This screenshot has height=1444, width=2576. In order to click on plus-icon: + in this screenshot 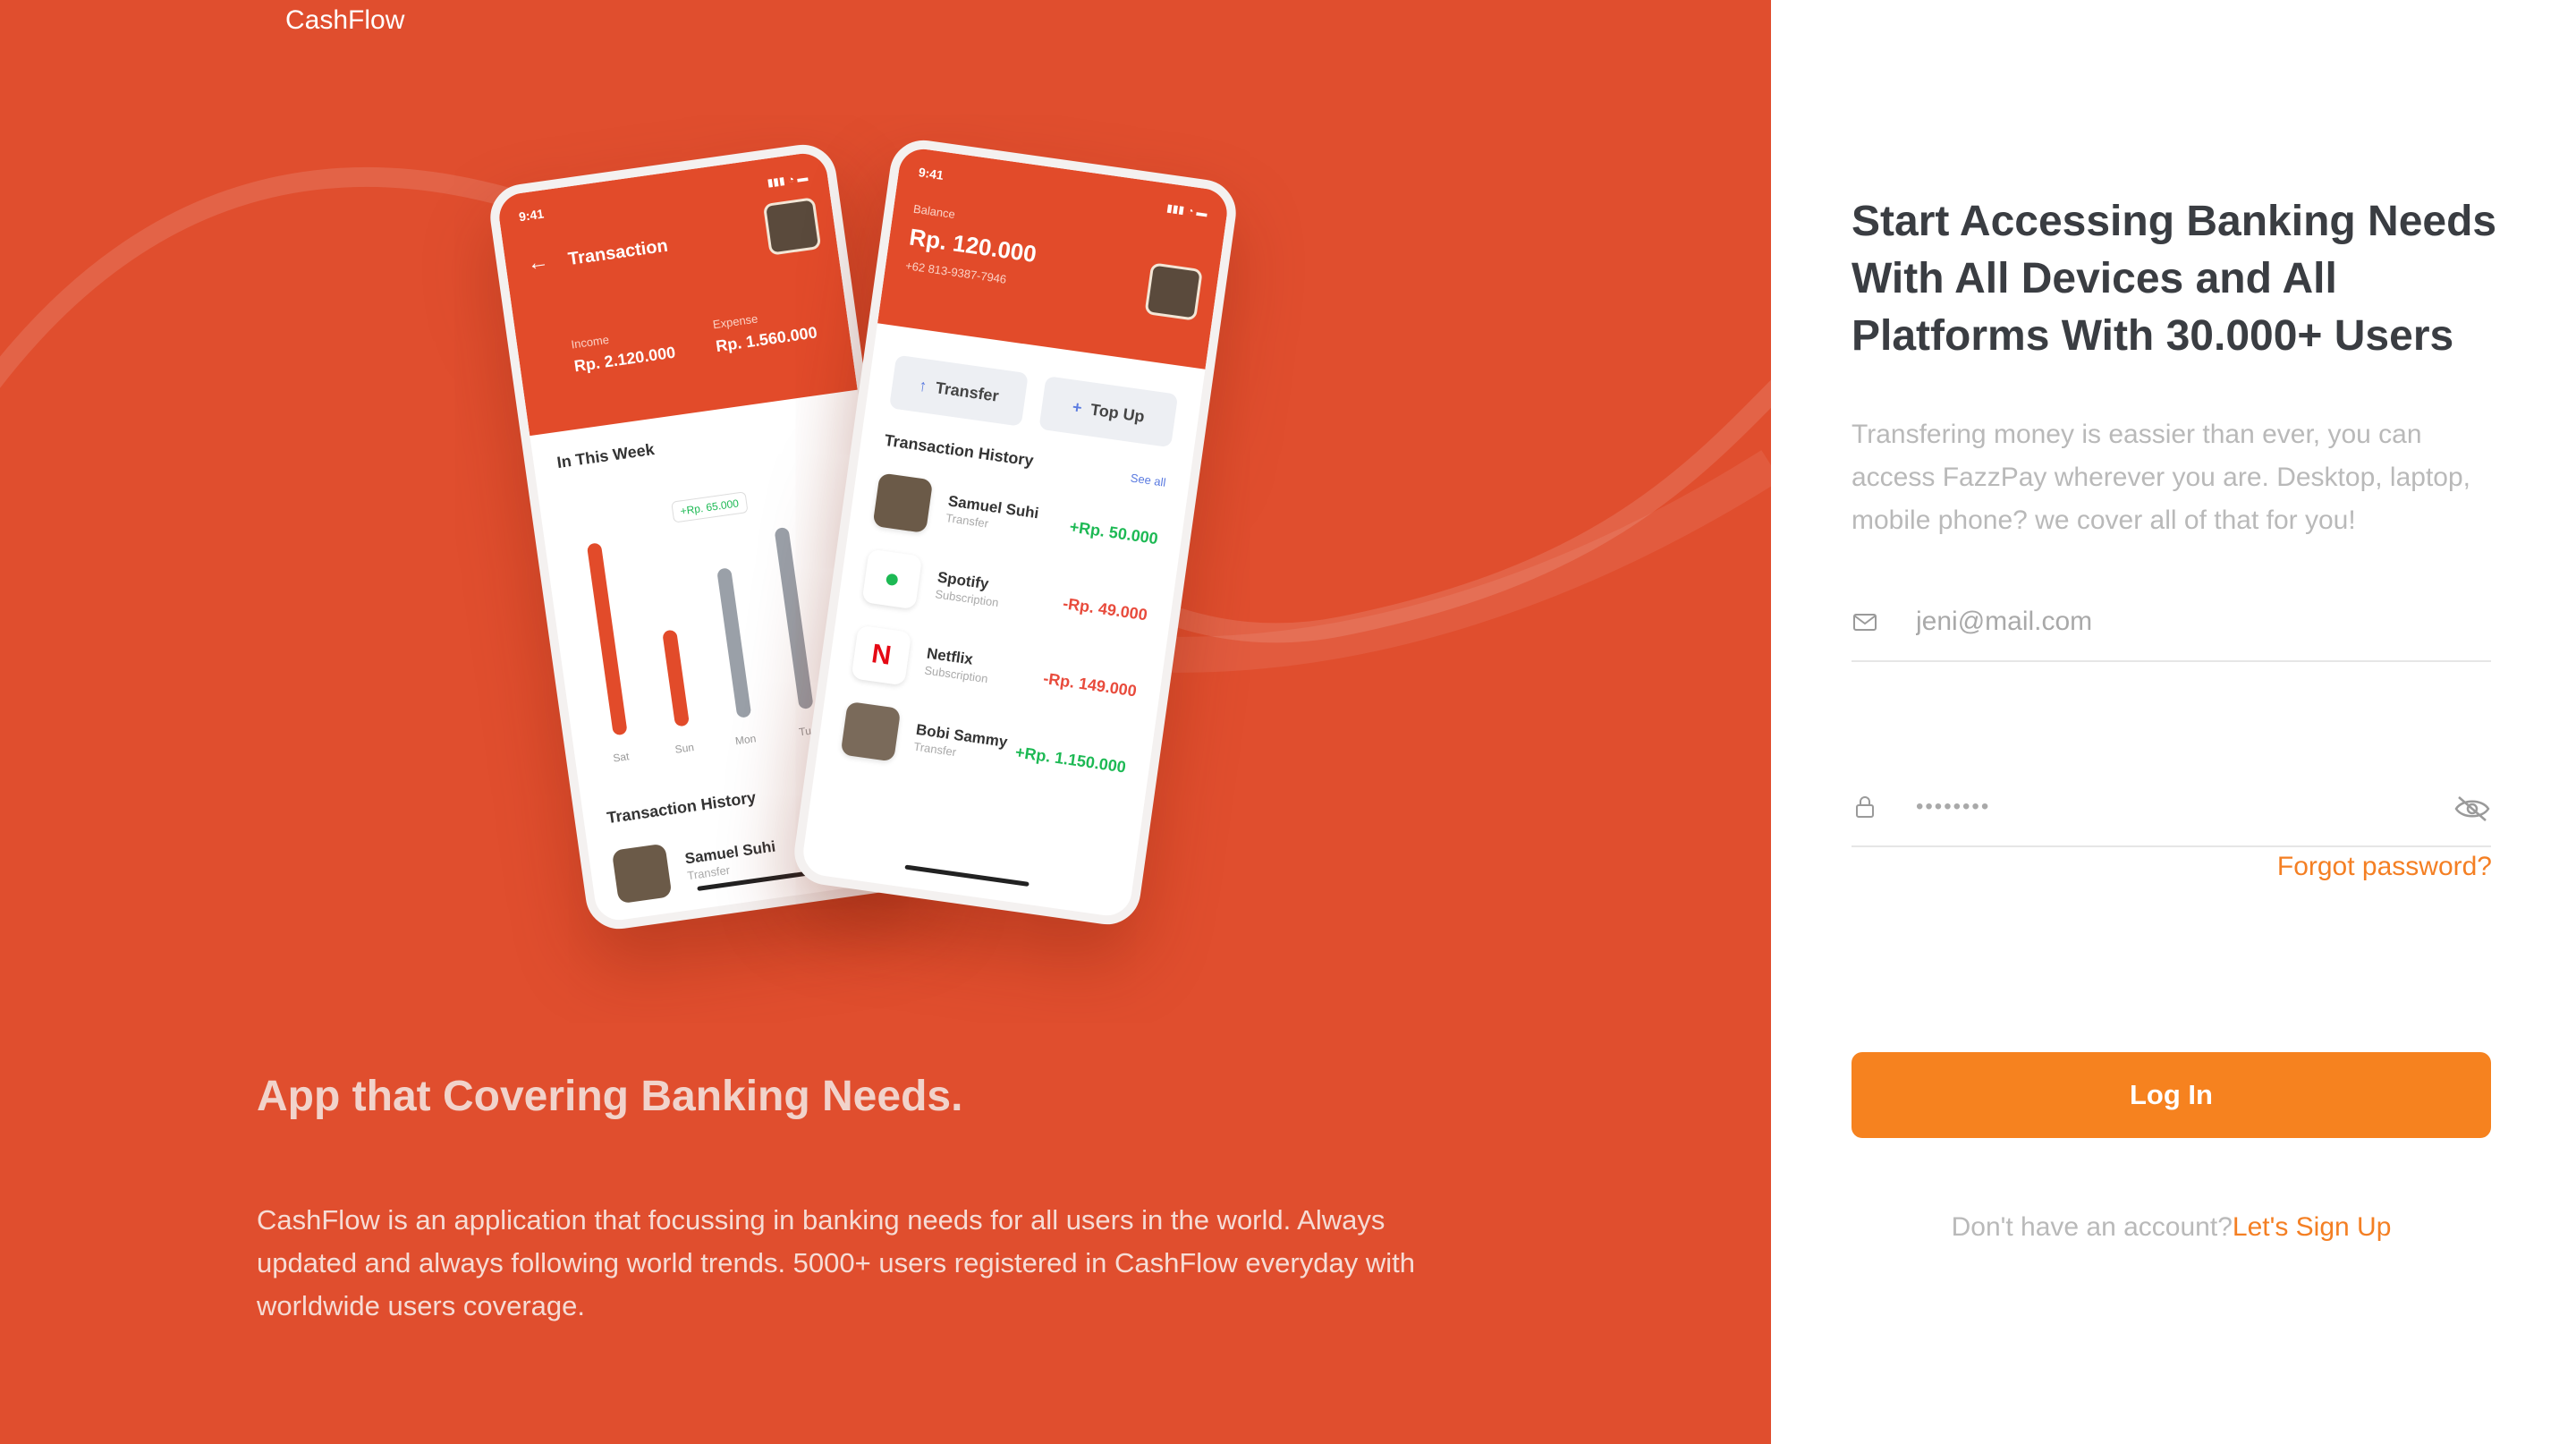, I will do `click(1077, 407)`.